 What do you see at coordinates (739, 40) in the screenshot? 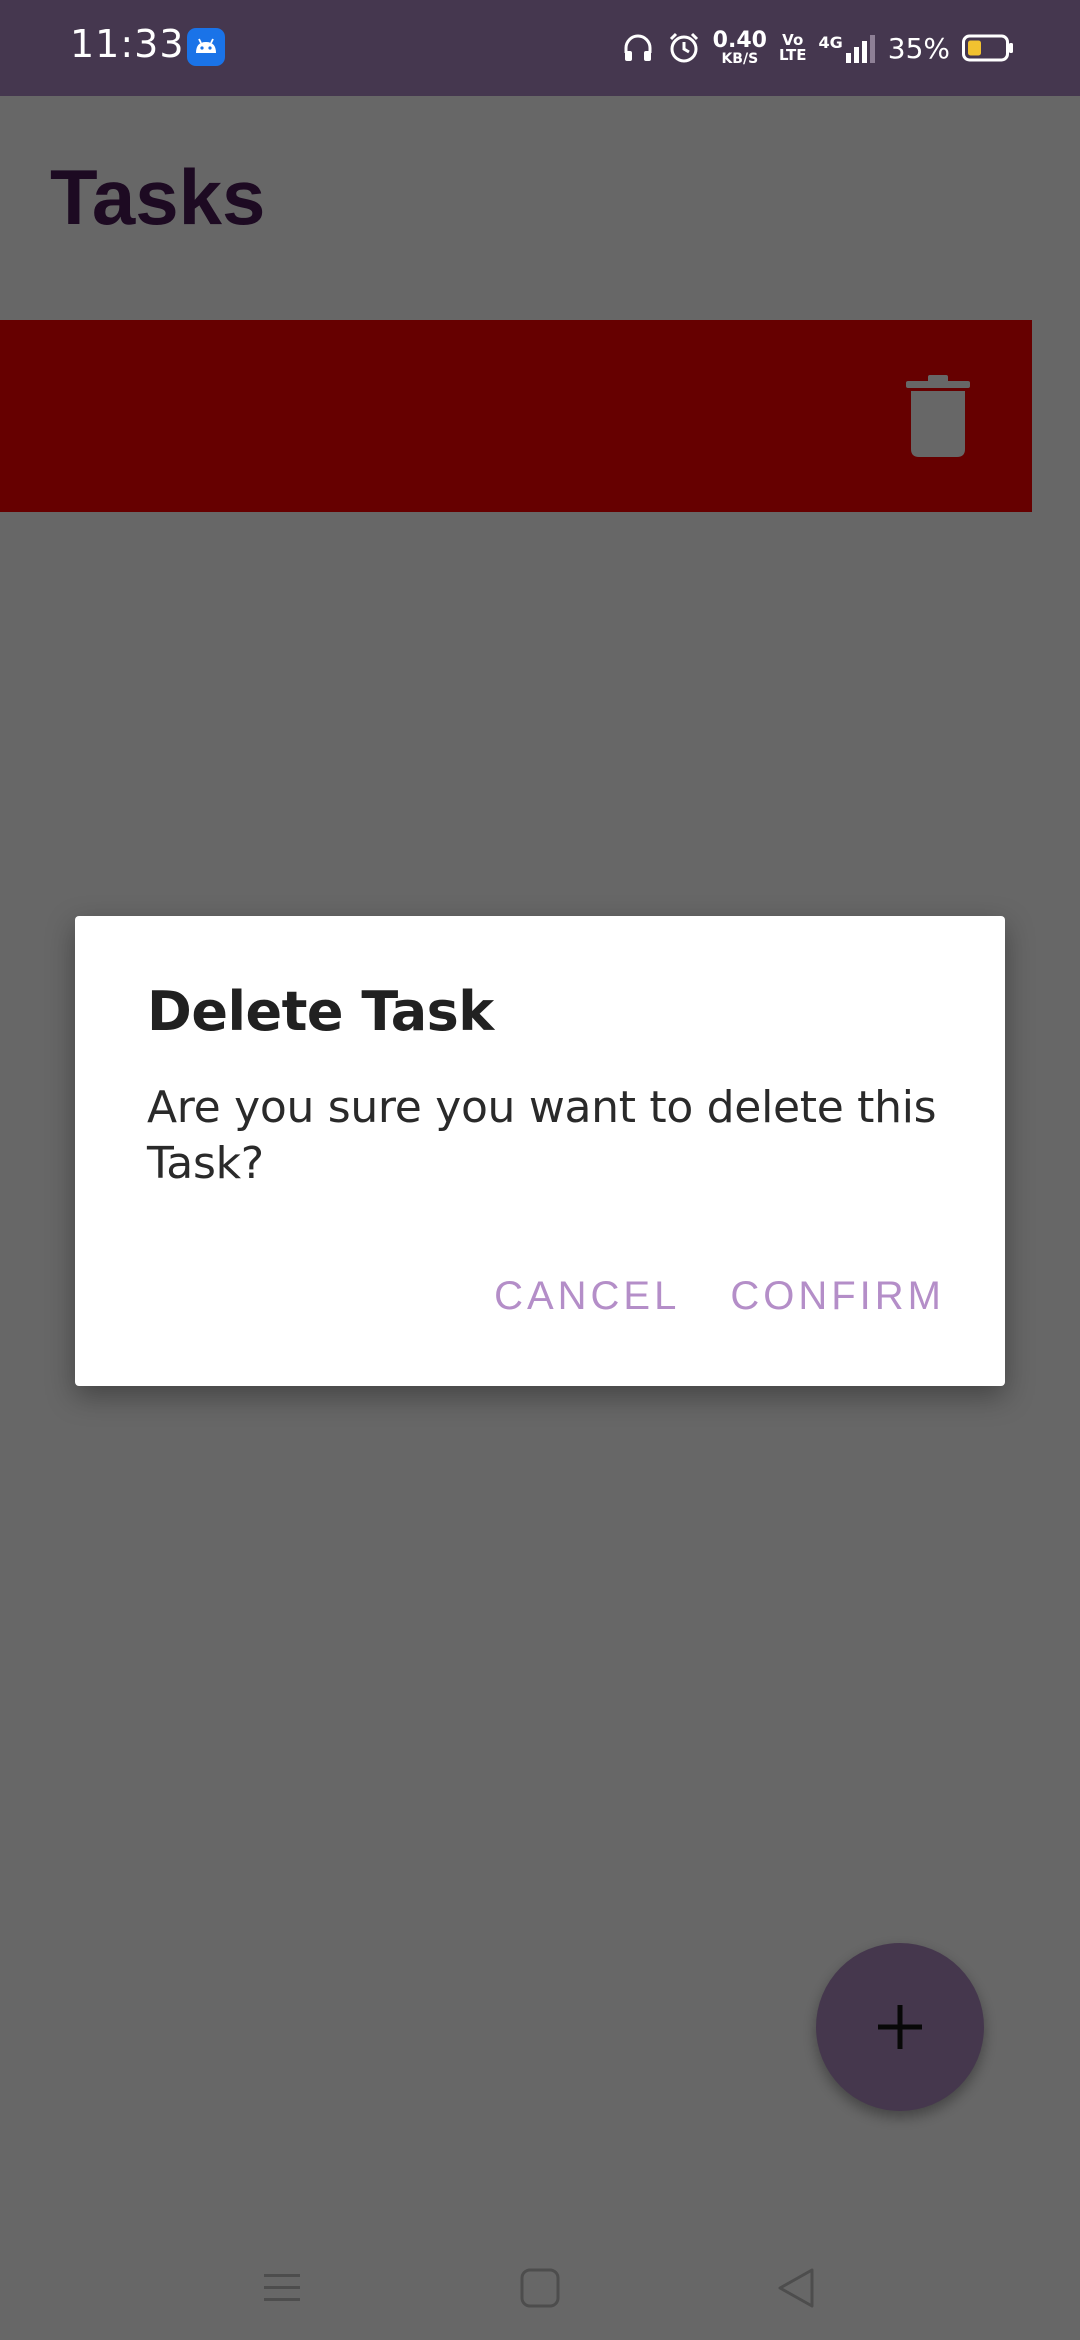
I see `network-speed-value: 0.40` at bounding box center [739, 40].